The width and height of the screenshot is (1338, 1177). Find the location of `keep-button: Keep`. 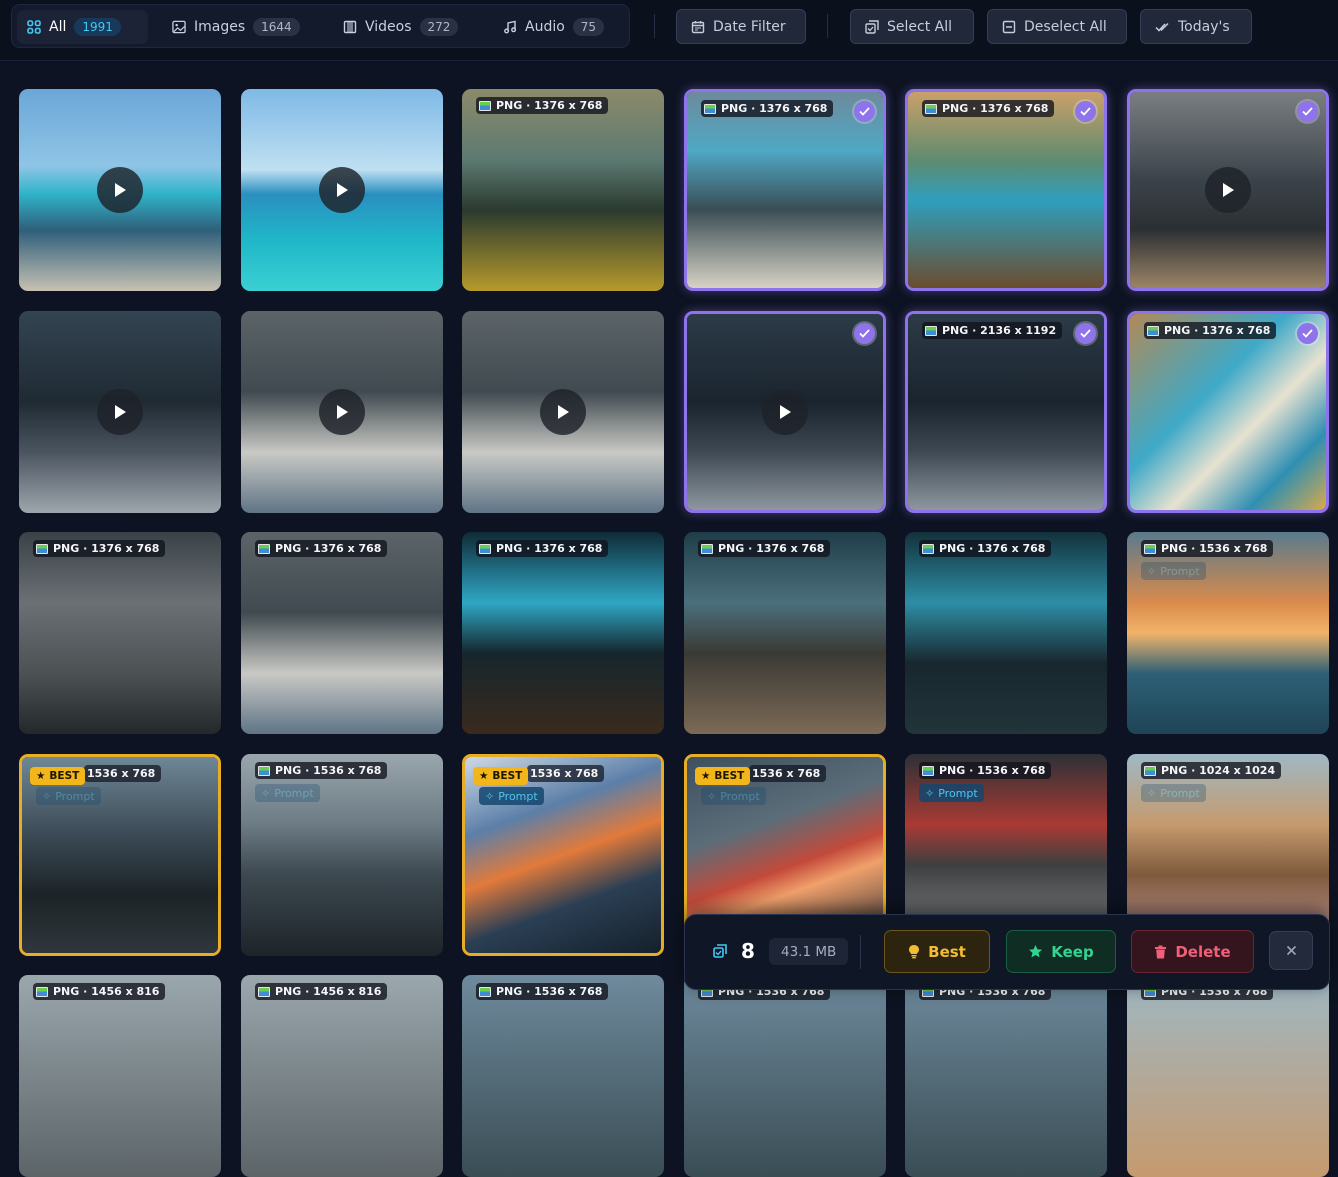

keep-button: Keep is located at coordinates (1061, 951).